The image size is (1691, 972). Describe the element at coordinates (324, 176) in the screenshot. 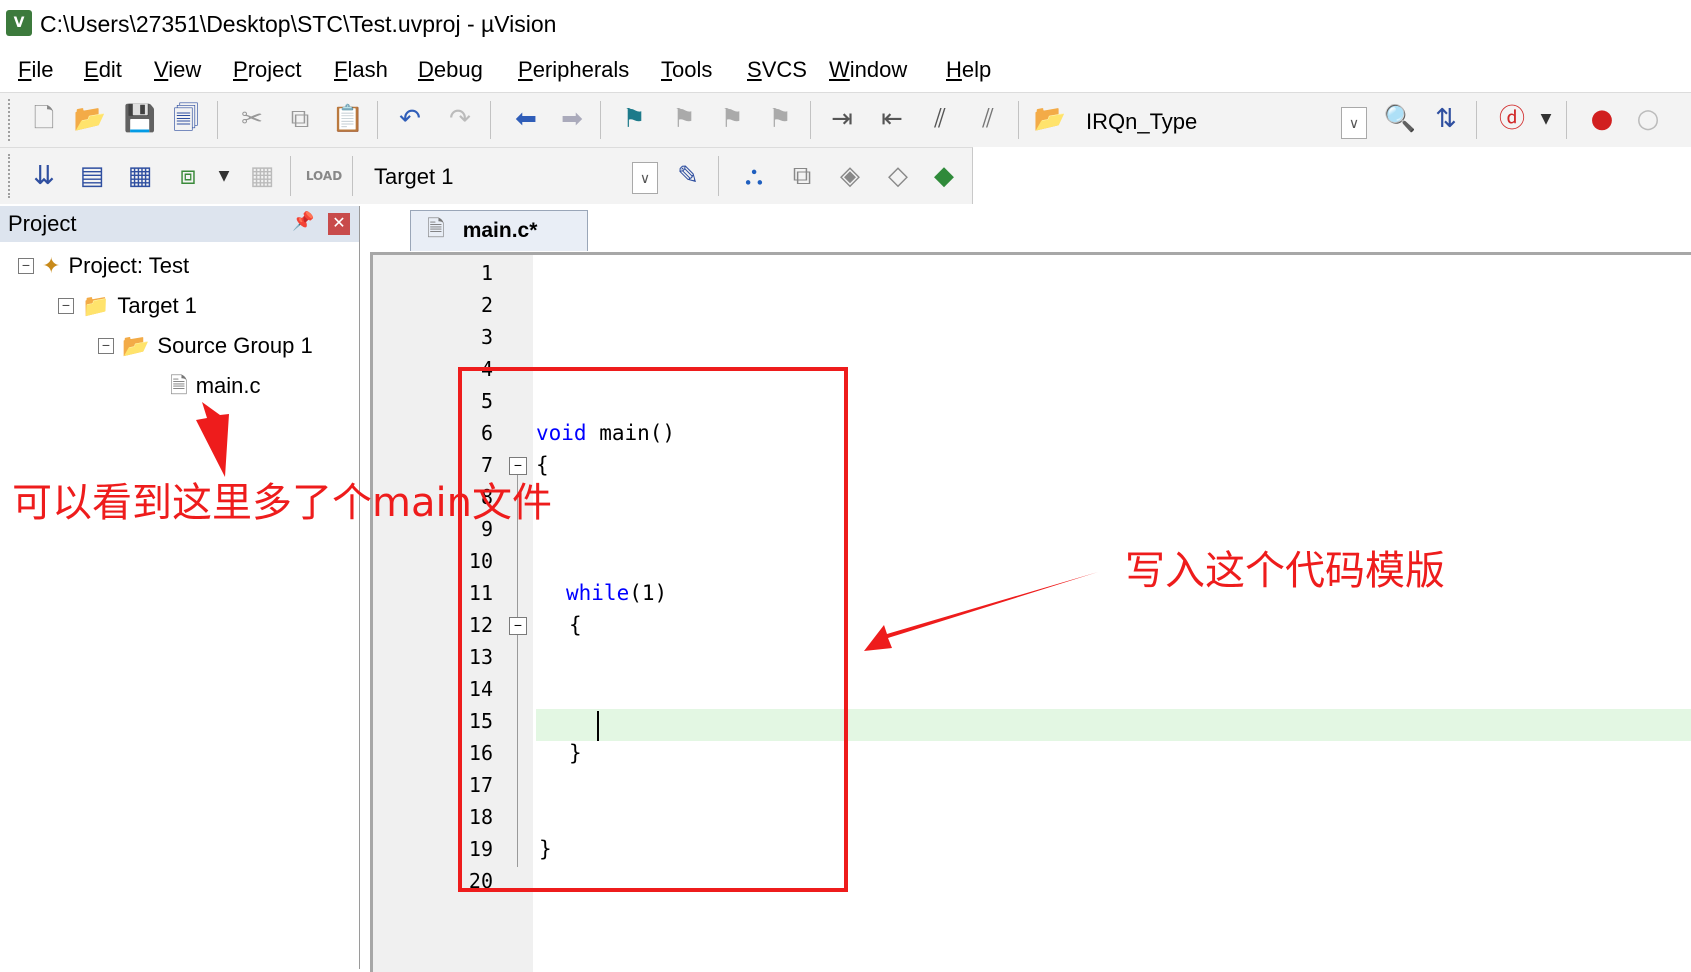

I see `load-download-icon: LOAD` at that location.